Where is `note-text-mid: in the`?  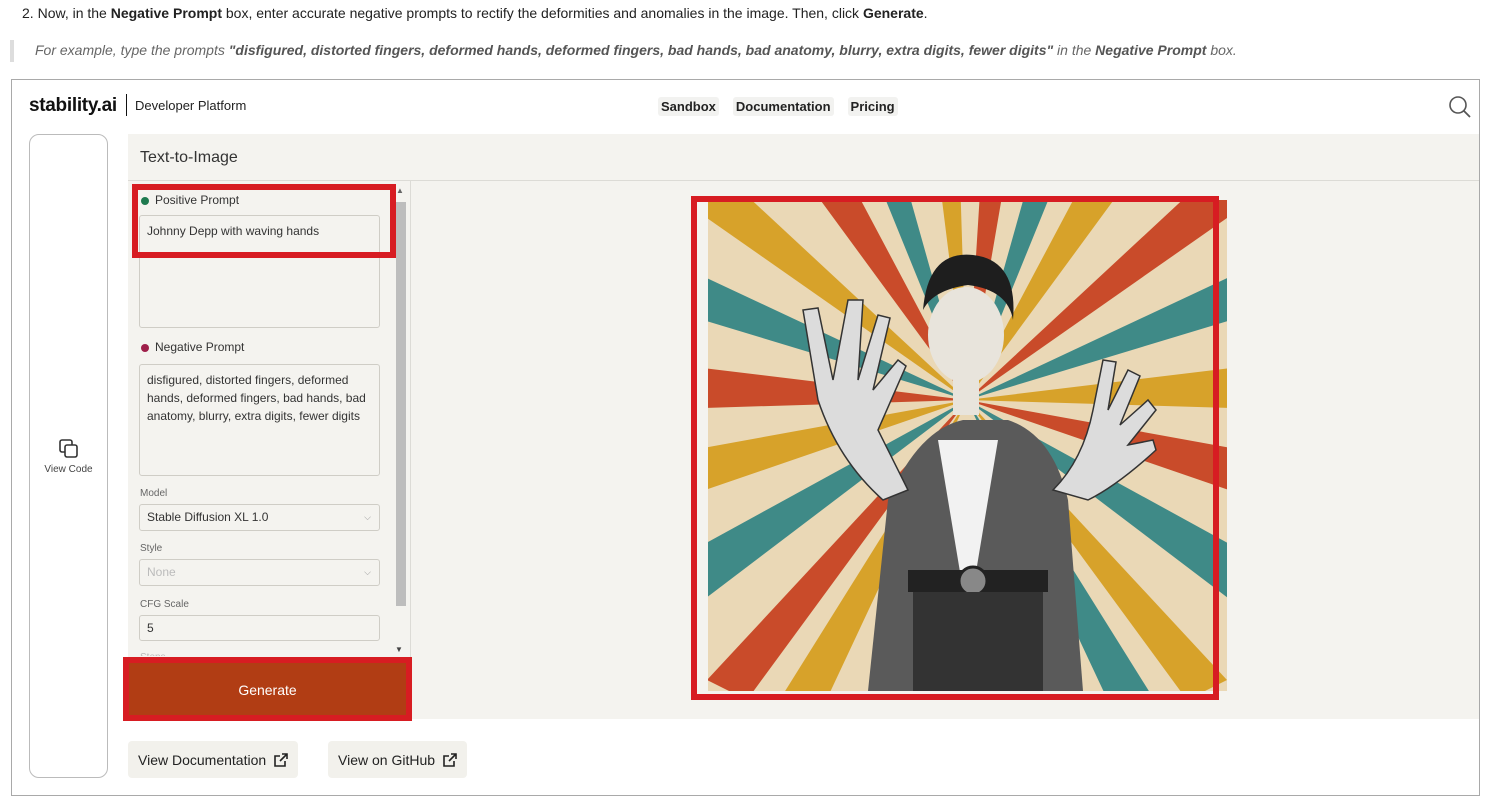
note-text-mid: in the is located at coordinates (1074, 50).